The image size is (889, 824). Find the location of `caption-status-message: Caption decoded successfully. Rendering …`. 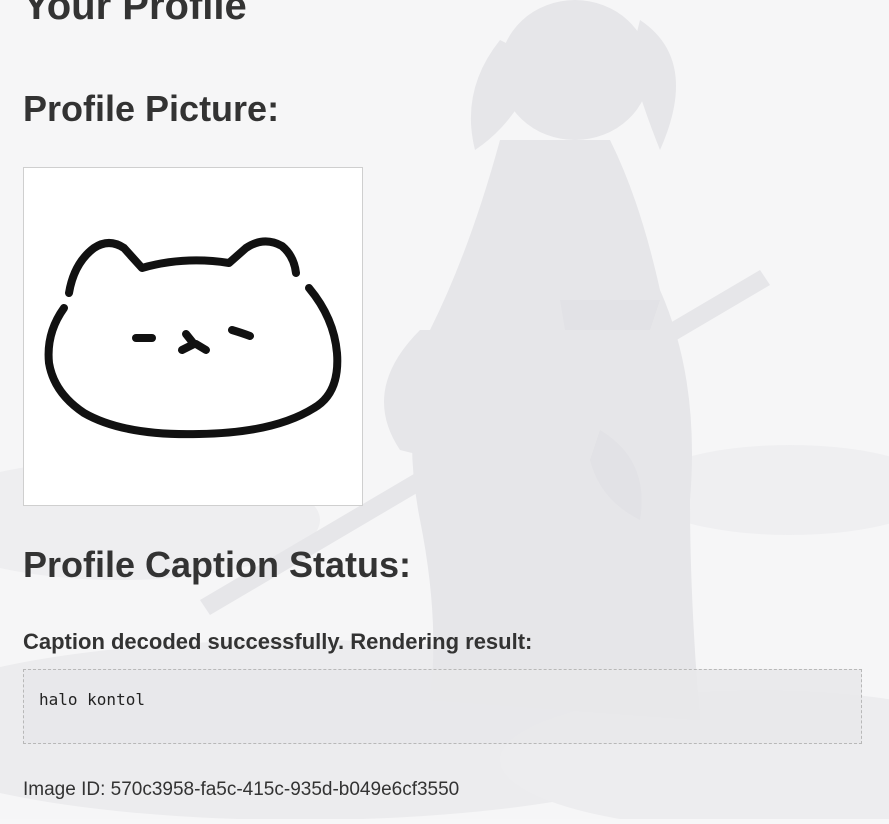

caption-status-message: Caption decoded successfully. Rendering … is located at coordinates (278, 641).